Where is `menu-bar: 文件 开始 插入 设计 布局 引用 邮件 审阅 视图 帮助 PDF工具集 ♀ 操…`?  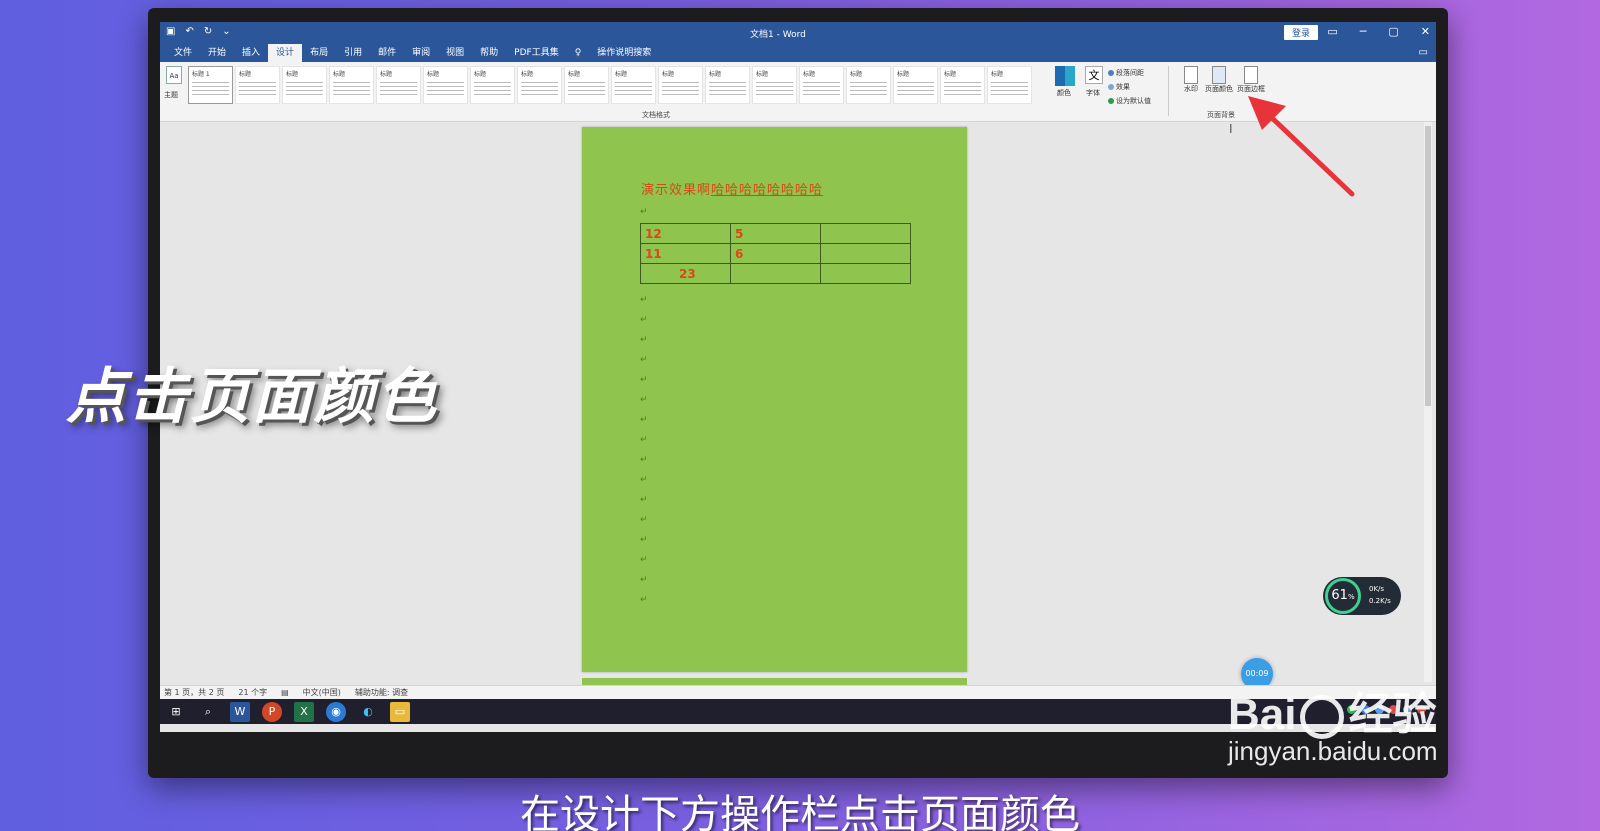
menu-bar: 文件 开始 插入 设计 布局 引用 邮件 审阅 视图 帮助 PDF工具集 ♀ 操… is located at coordinates (798, 53).